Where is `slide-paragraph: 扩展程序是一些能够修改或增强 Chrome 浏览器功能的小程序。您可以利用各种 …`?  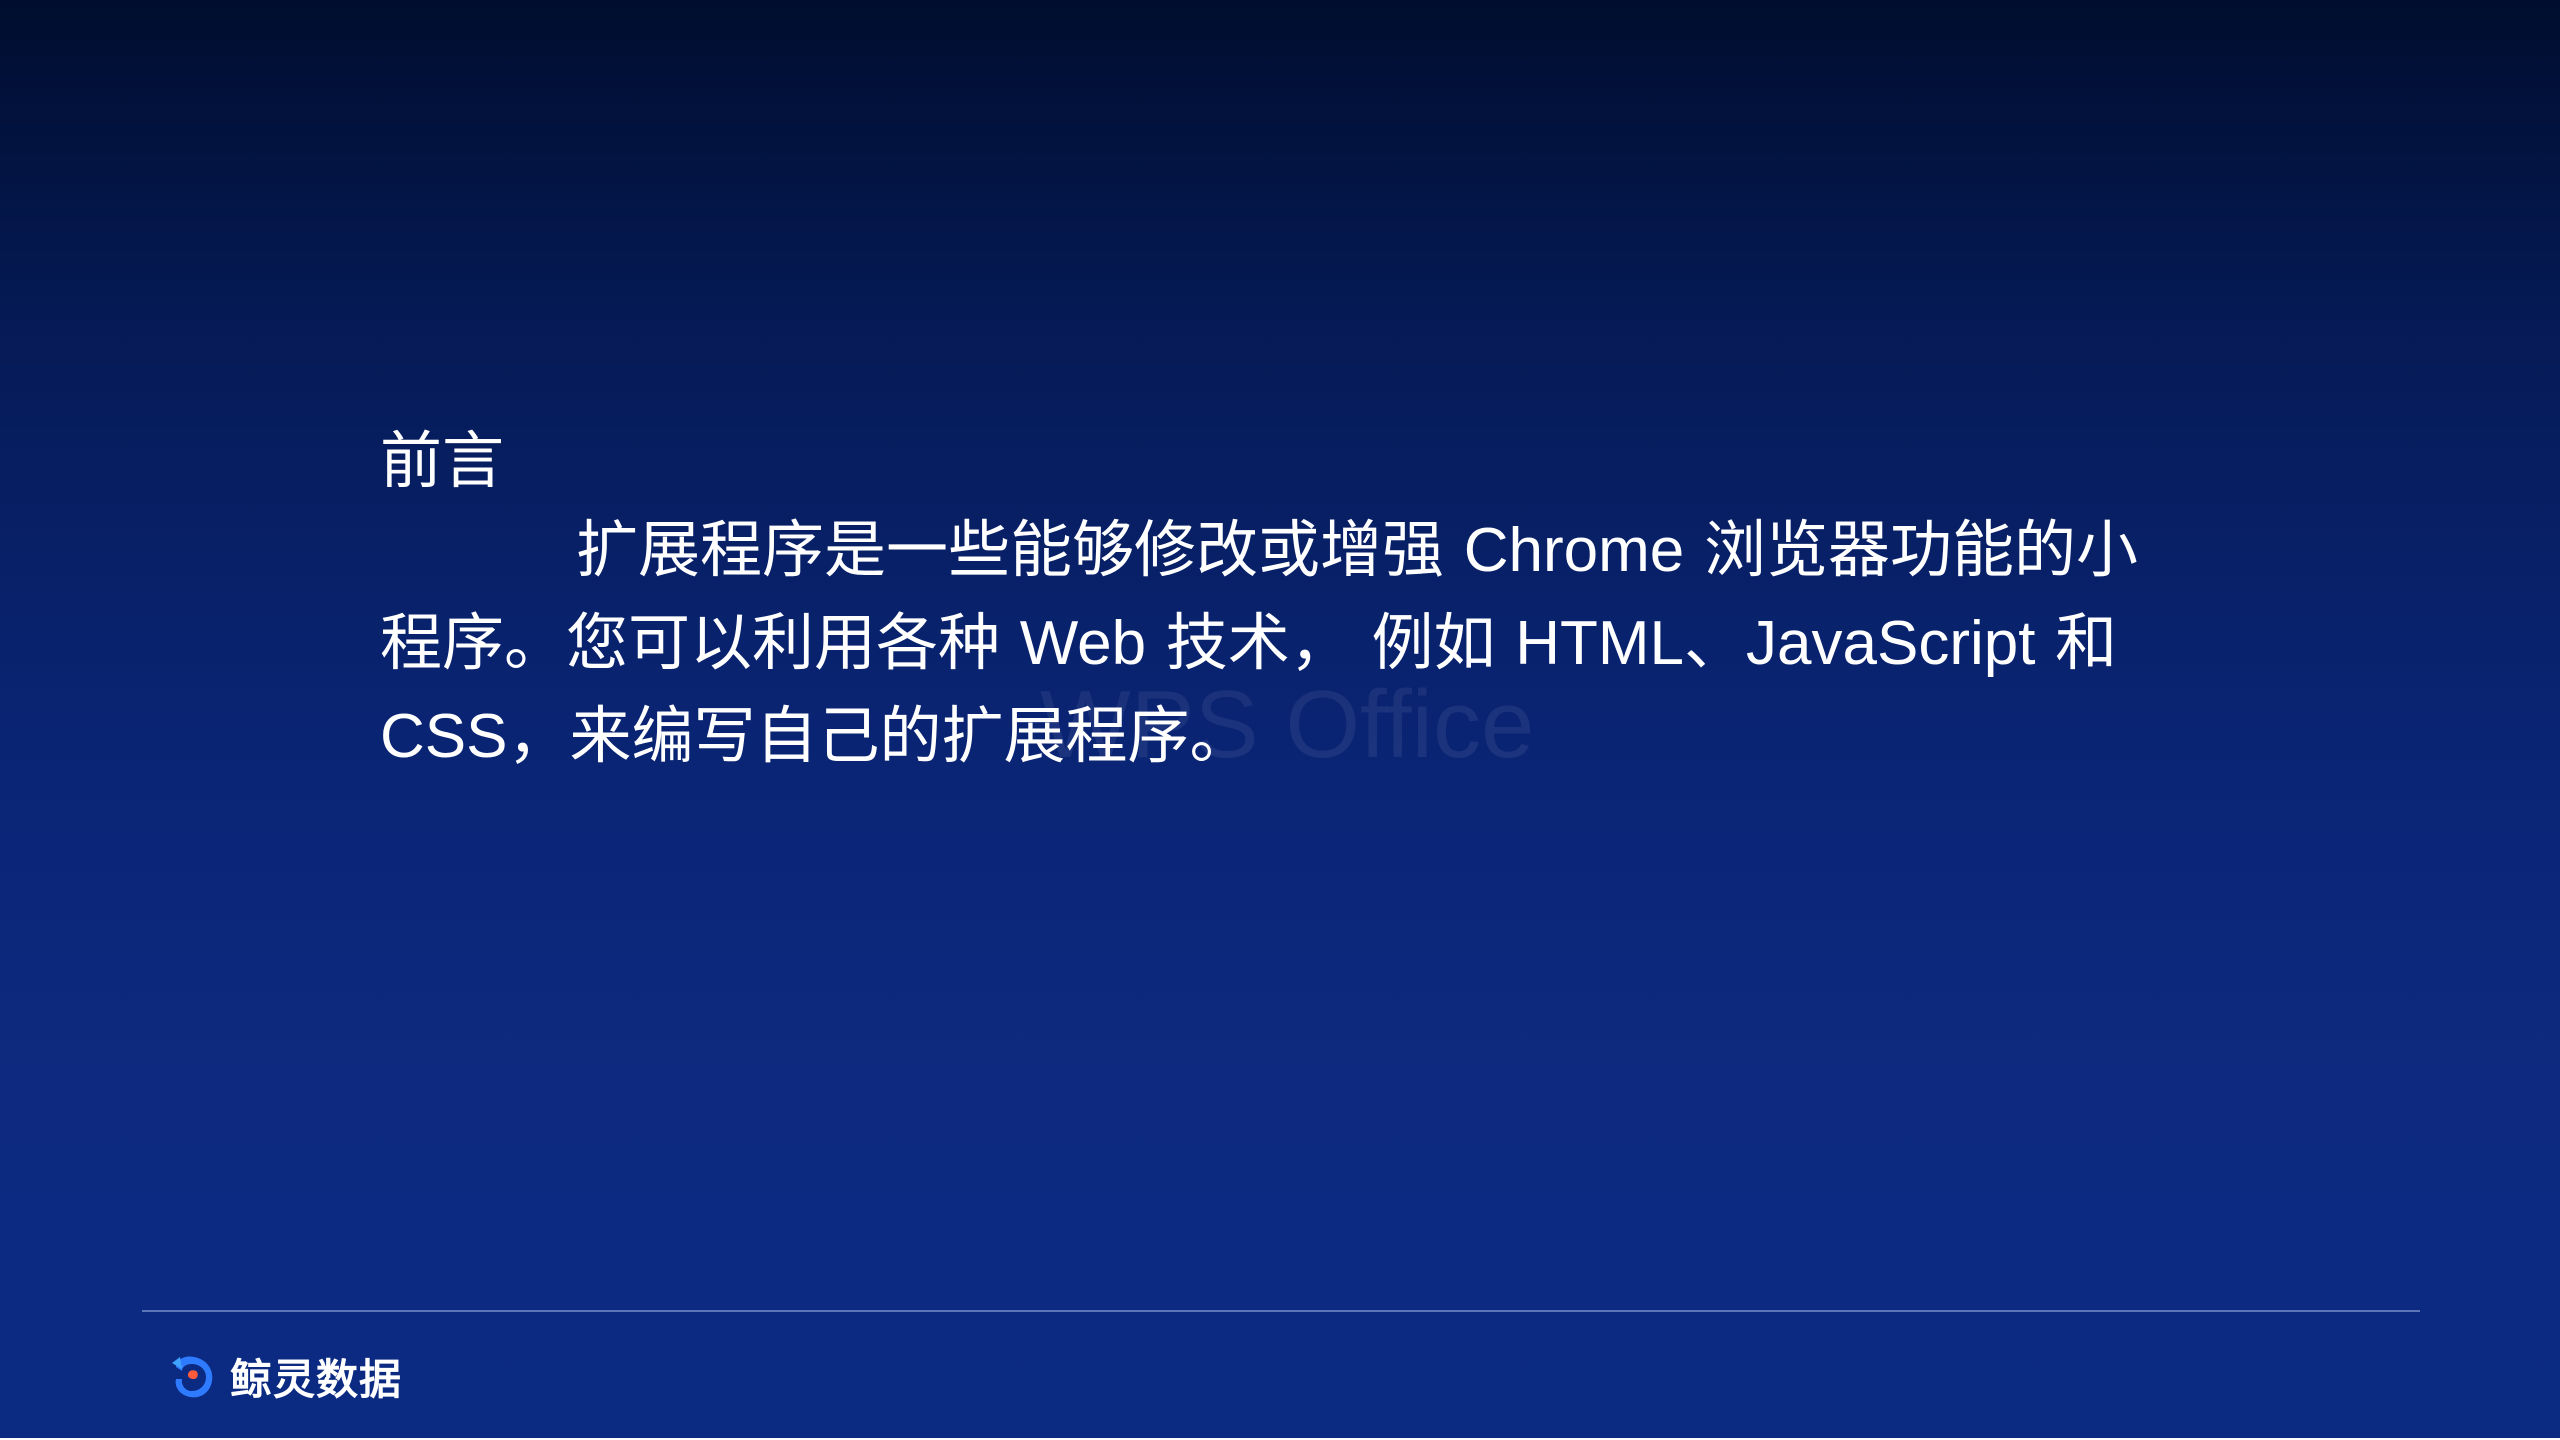
slide-paragraph: 扩展程序是一些能够修改或增强 Chrome 浏览器功能的小程序。您可以利用各种 … is located at coordinates (1275, 643).